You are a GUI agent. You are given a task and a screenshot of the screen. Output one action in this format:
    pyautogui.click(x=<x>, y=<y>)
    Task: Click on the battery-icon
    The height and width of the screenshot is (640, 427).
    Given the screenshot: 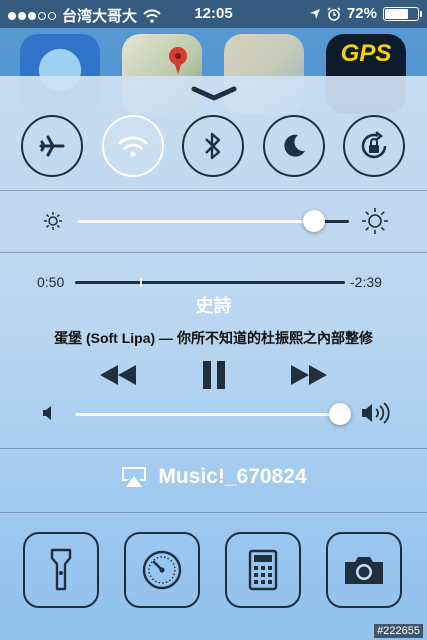 What is the action you would take?
    pyautogui.click(x=402, y=13)
    